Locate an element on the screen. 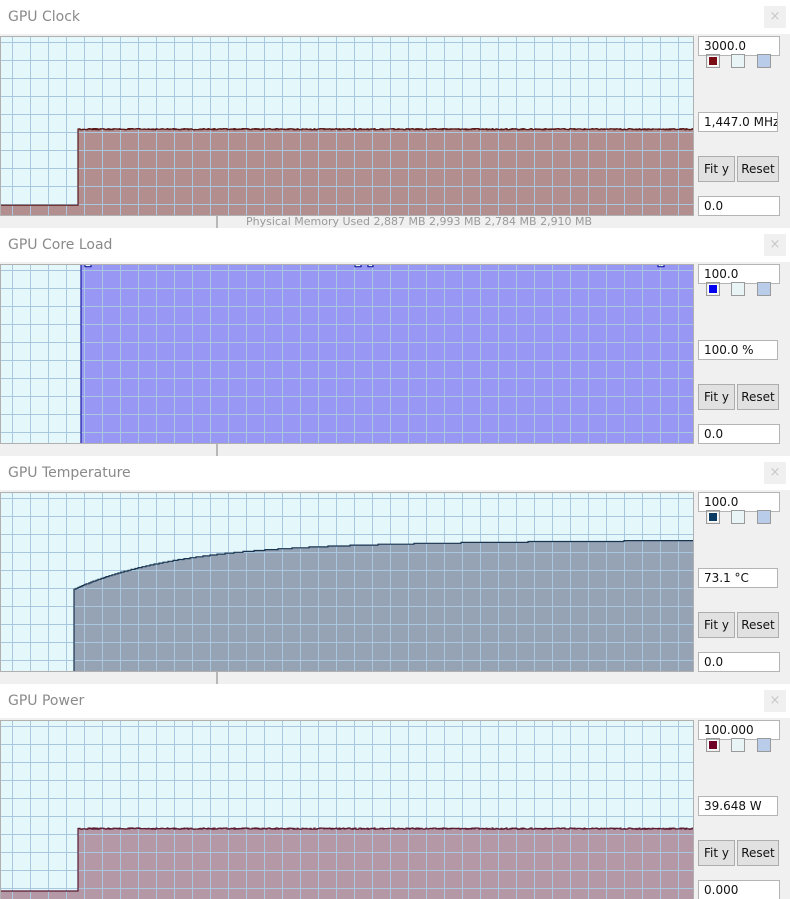 Image resolution: width=790 pixels, height=899 pixels. panel-title-bar: GPU Power × is located at coordinates (395, 701).